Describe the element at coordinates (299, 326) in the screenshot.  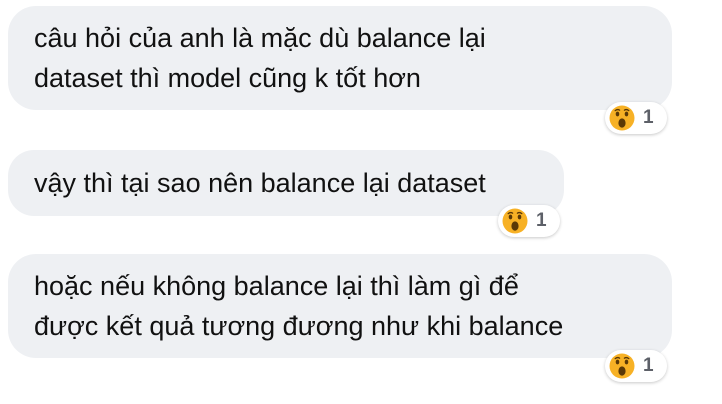
I see `message-text-line: được kết quả tương đương như khi balance` at that location.